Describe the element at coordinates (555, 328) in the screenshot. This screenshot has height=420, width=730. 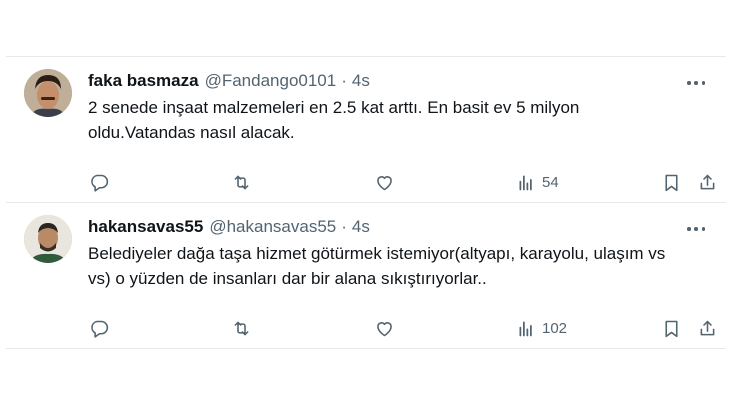
I see `views-count: 102` at that location.